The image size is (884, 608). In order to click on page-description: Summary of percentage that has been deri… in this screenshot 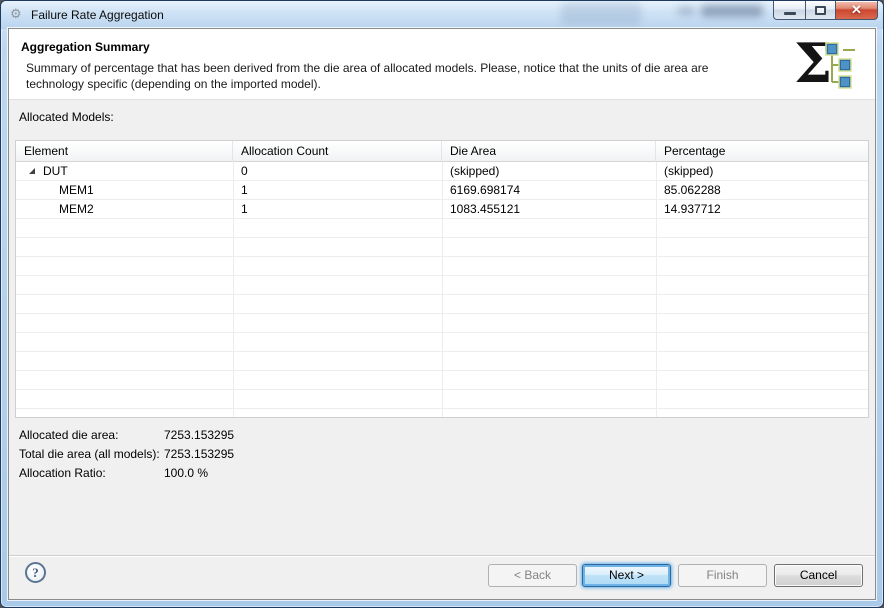, I will do `click(367, 76)`.